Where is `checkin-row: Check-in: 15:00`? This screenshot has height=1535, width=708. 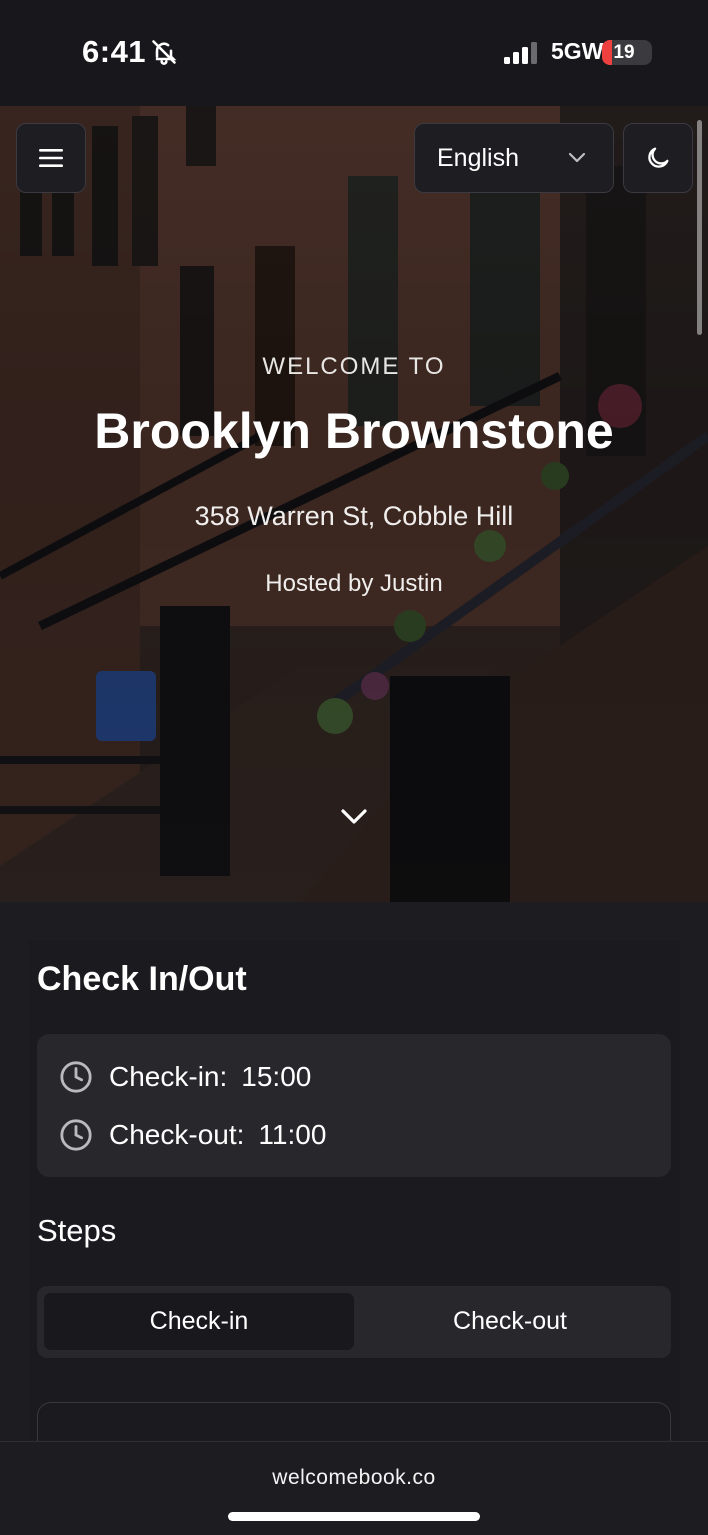 checkin-row: Check-in: 15:00 is located at coordinates (185, 1077).